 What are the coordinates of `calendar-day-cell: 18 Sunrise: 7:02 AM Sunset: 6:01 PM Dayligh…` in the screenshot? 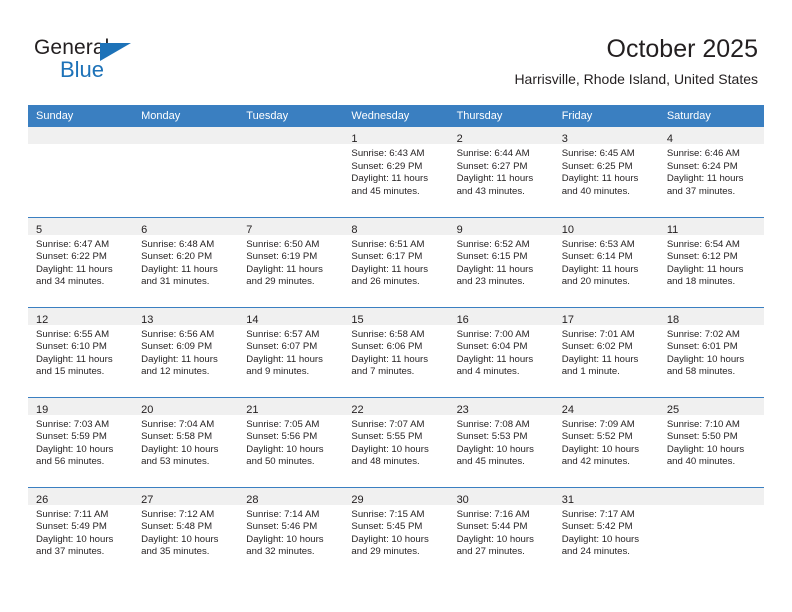 It's located at (711, 351).